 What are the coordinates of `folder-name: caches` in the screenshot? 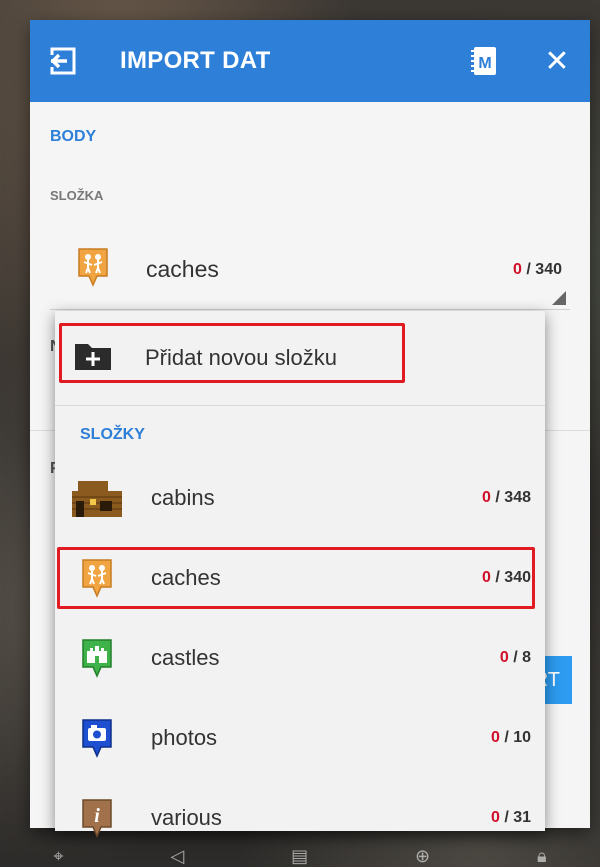 It's located at (186, 577).